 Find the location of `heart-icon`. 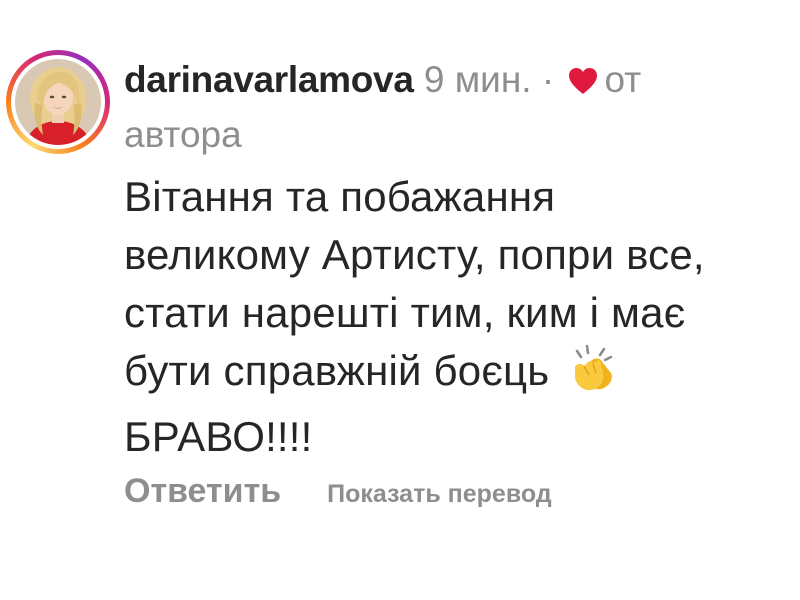

heart-icon is located at coordinates (583, 83).